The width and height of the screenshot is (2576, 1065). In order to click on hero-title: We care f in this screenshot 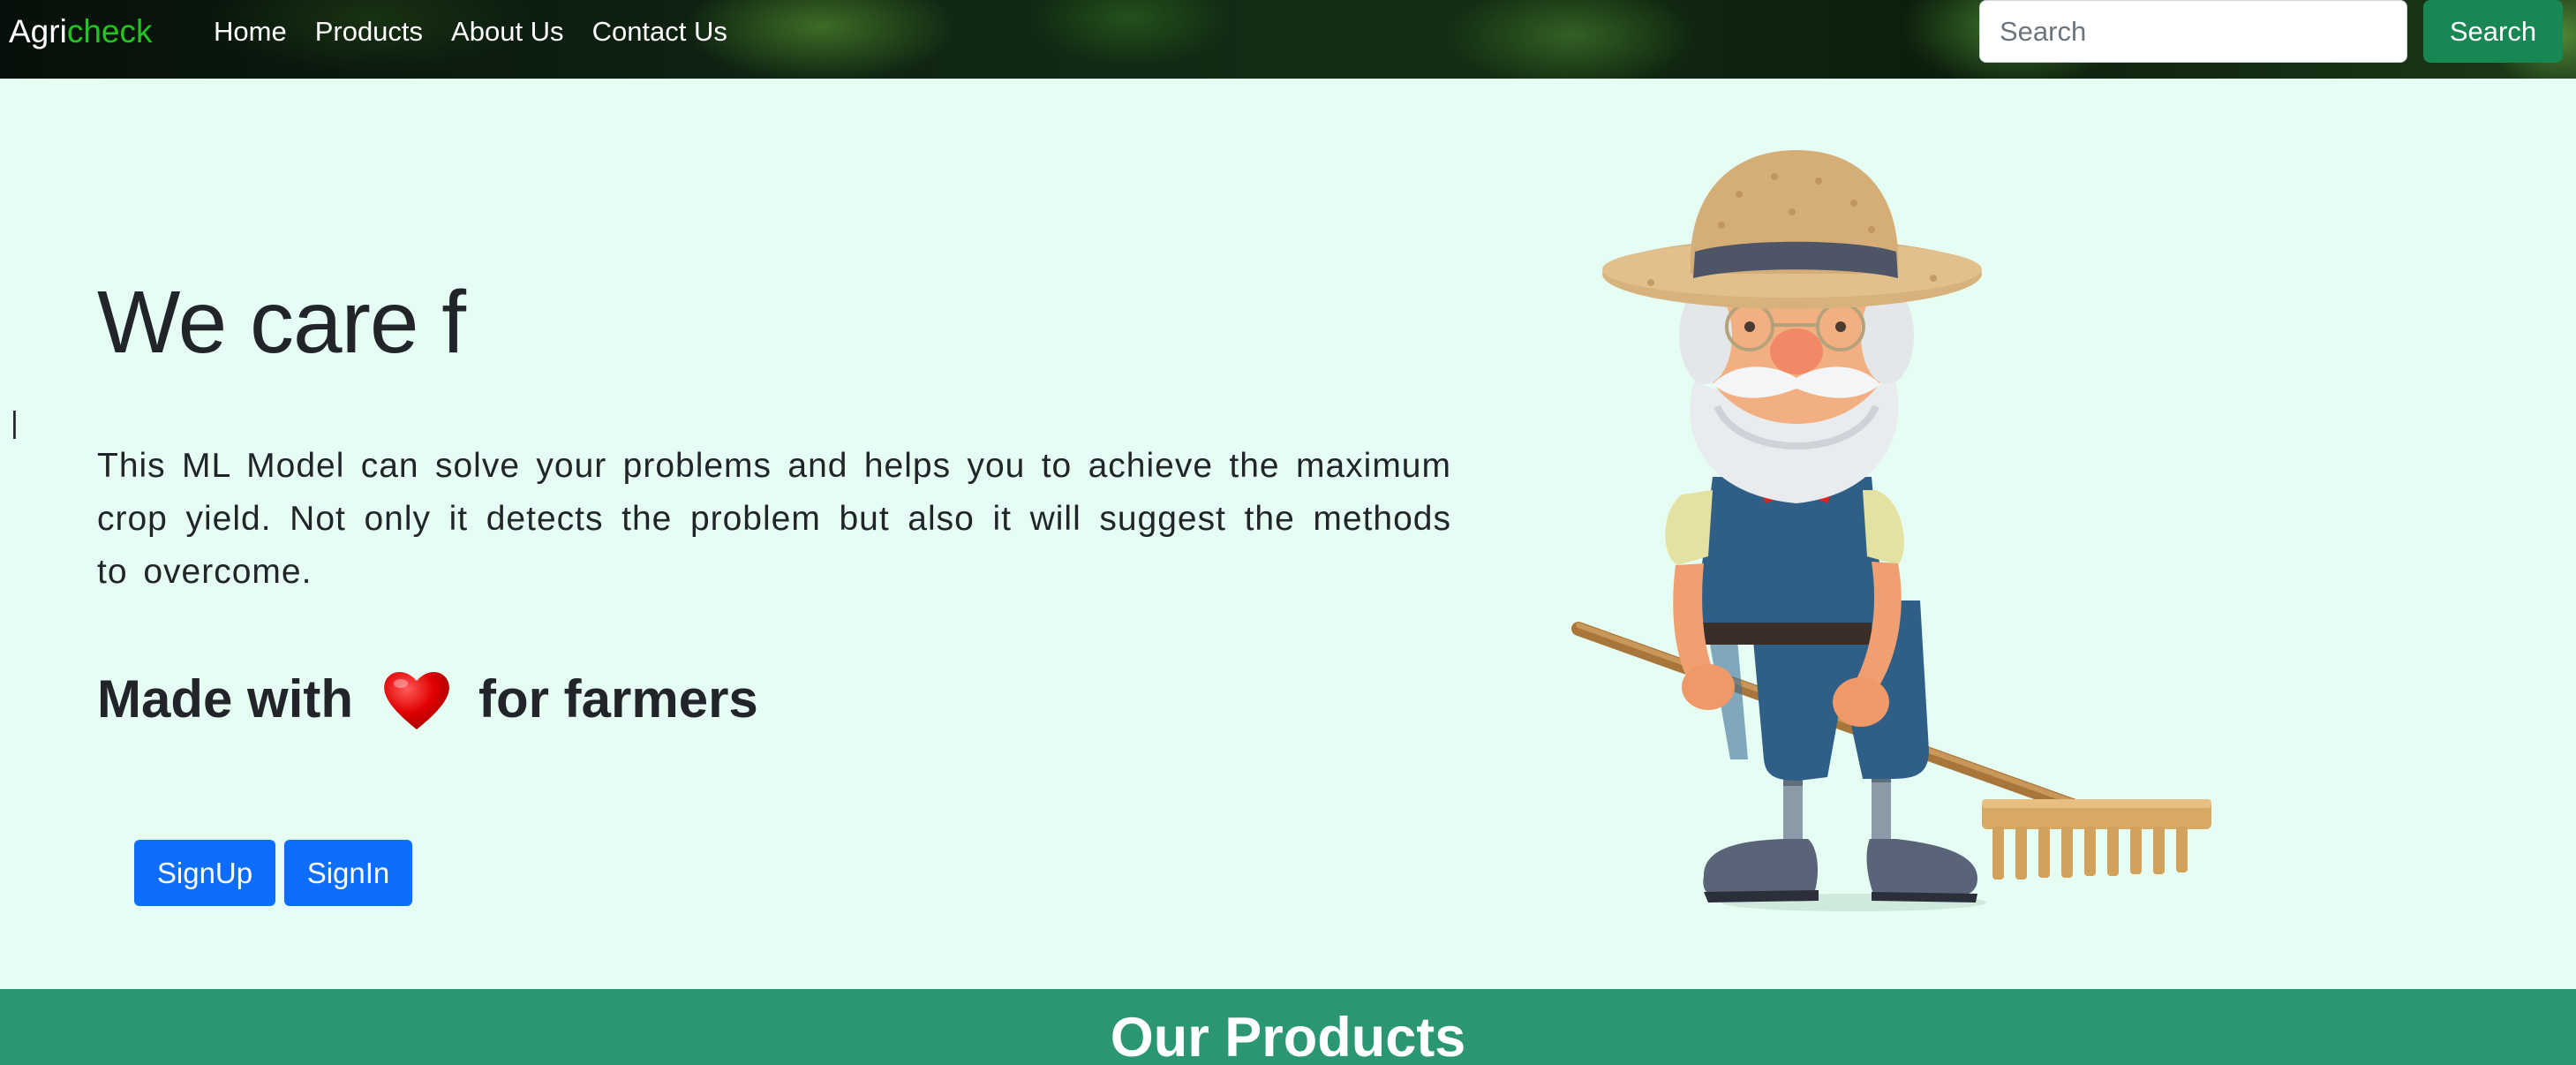, I will do `click(282, 322)`.